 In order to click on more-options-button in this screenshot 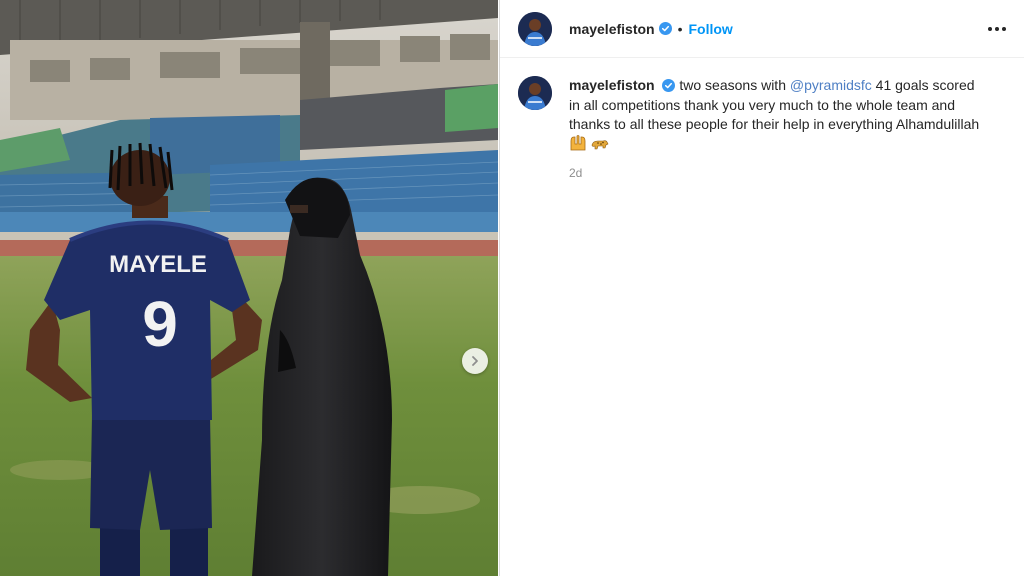, I will do `click(997, 29)`.